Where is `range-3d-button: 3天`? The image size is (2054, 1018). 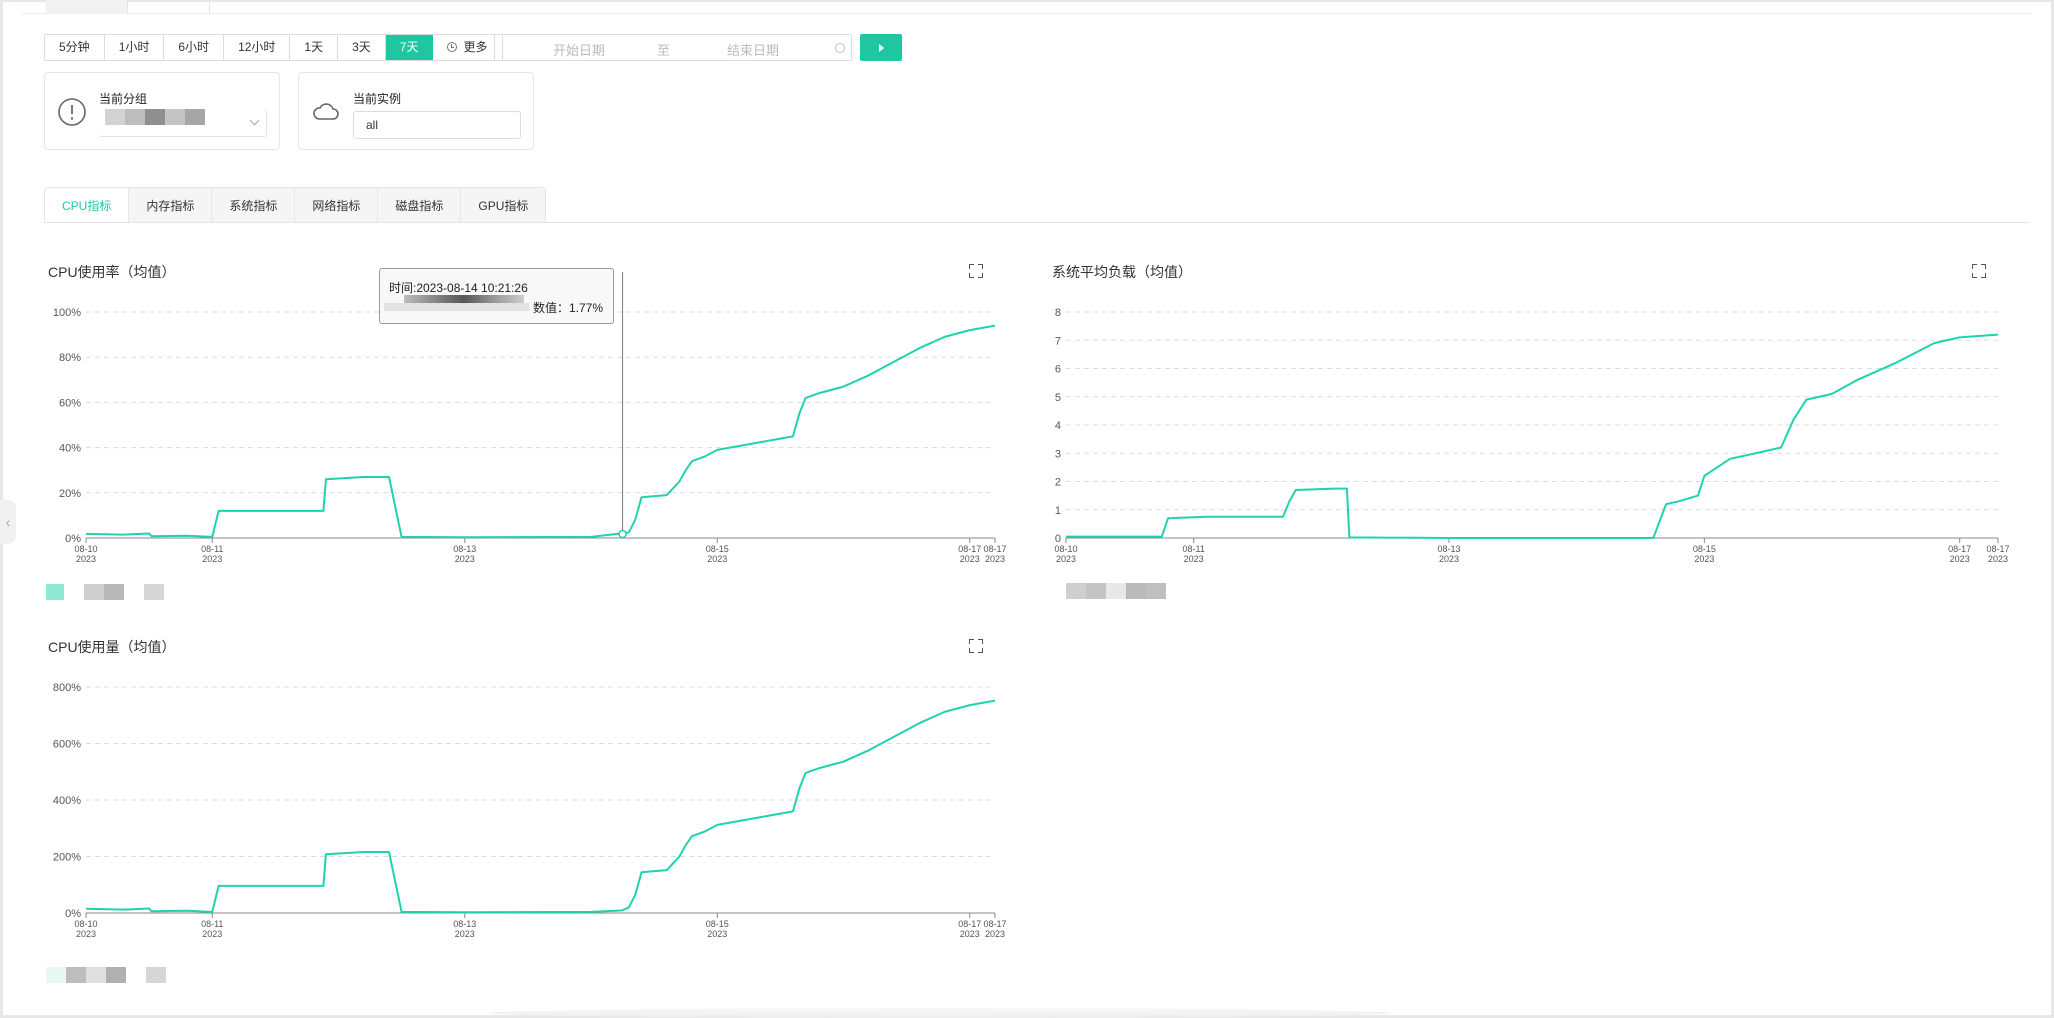
range-3d-button: 3天 is located at coordinates (362, 47).